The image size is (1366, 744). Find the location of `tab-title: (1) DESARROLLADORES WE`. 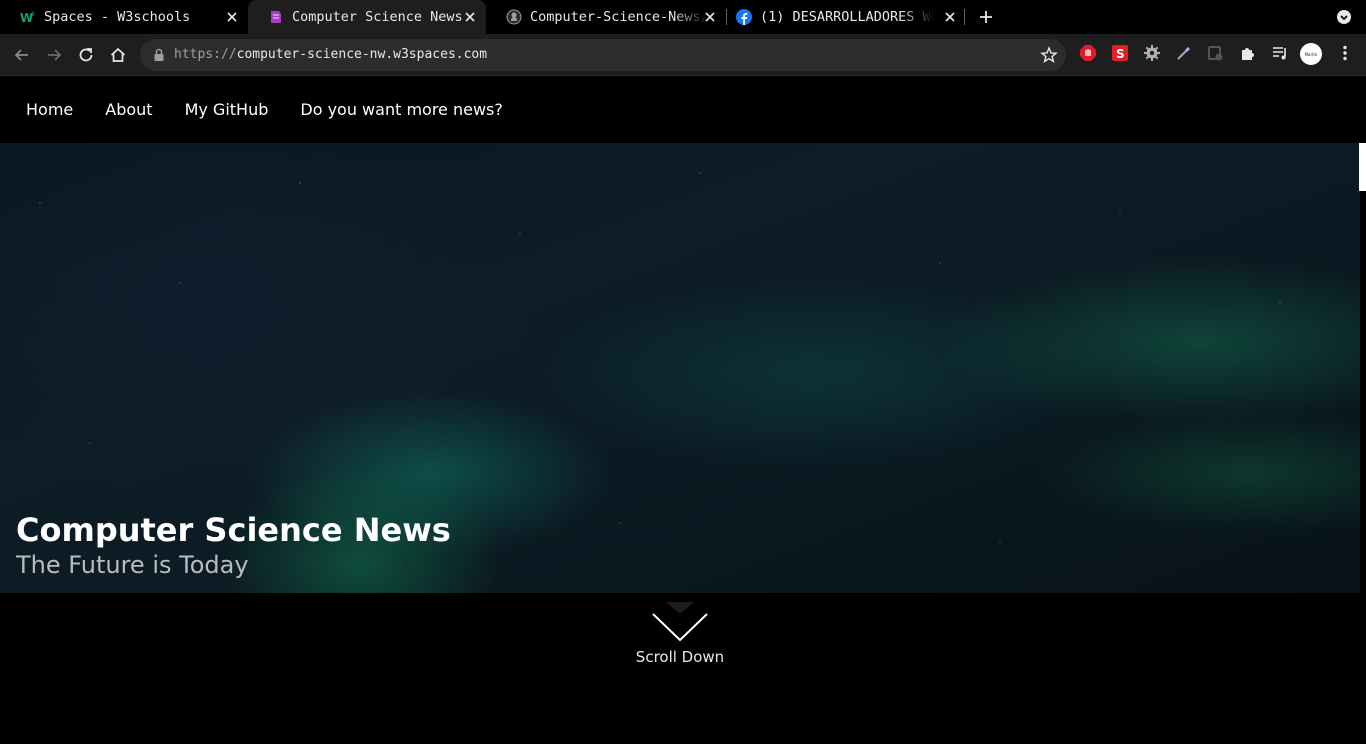

tab-title: (1) DESARROLLADORES WE is located at coordinates (847, 17).